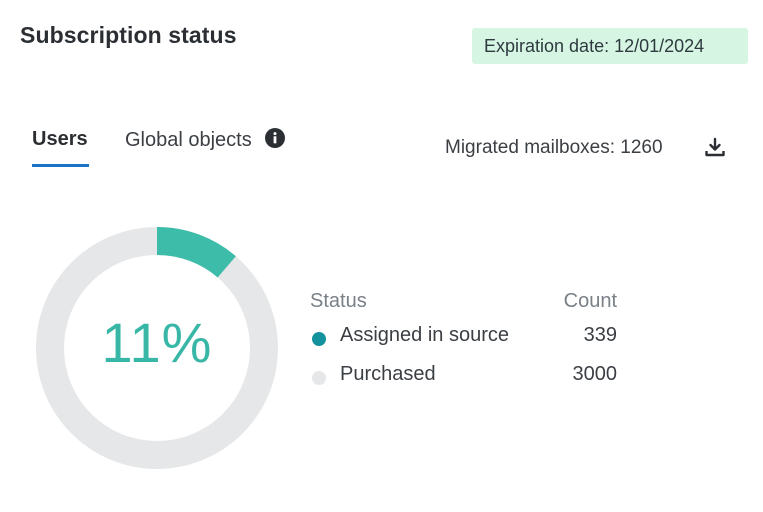 This screenshot has height=512, width=763. What do you see at coordinates (388, 374) in the screenshot?
I see `legend-label-purchased: Purchased` at bounding box center [388, 374].